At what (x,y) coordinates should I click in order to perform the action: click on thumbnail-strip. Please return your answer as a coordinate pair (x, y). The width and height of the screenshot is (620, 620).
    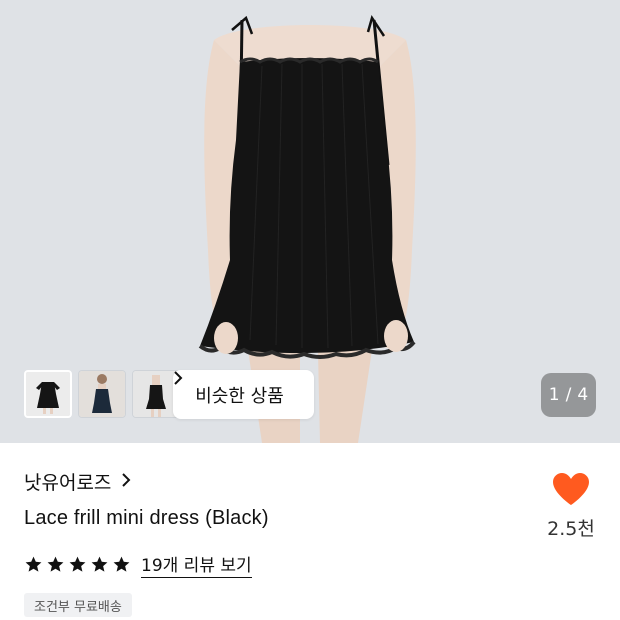
    Looking at the image, I should click on (102, 394).